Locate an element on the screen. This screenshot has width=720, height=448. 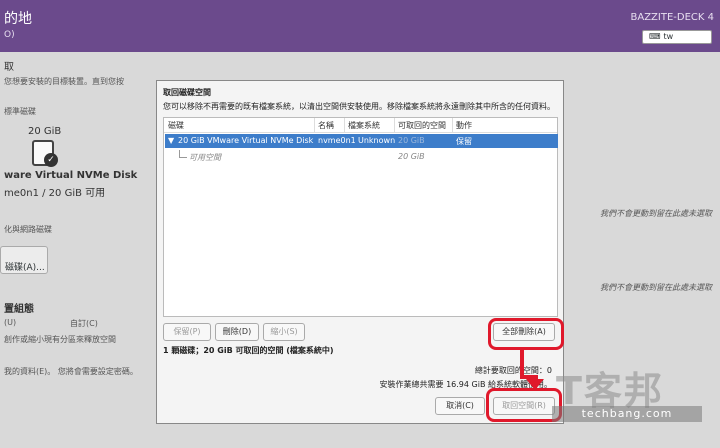
expander-triangle-icon: ▼ is located at coordinates (171, 140).